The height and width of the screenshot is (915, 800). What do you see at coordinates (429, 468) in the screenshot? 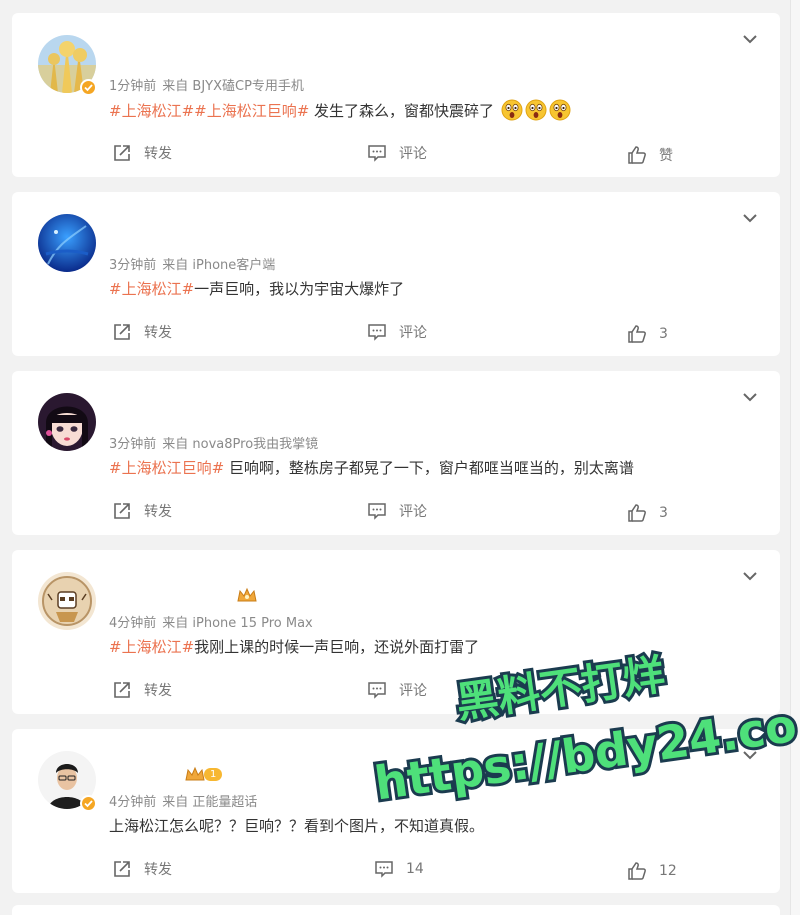
I see `post-text: 巨响啊，整栋房子都晃了一下，窗户都哐当哐当的，别太离谱` at bounding box center [429, 468].